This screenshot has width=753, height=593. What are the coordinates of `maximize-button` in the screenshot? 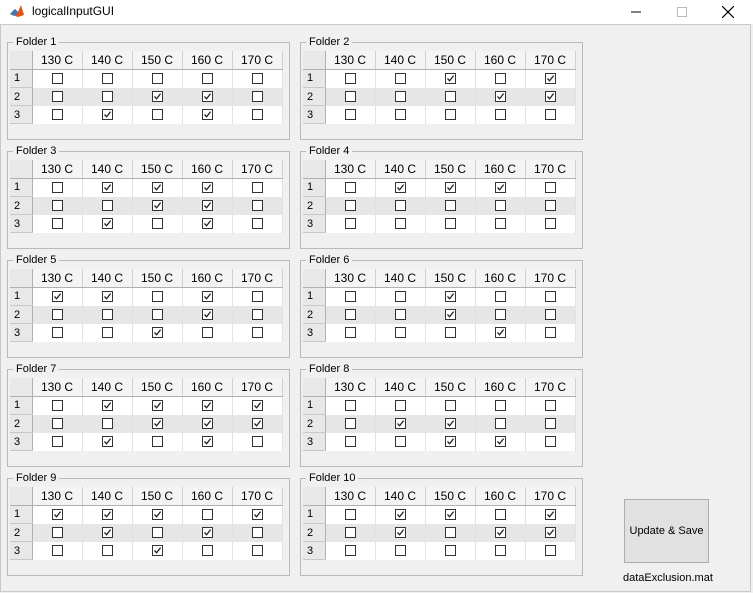 It's located at (682, 12).